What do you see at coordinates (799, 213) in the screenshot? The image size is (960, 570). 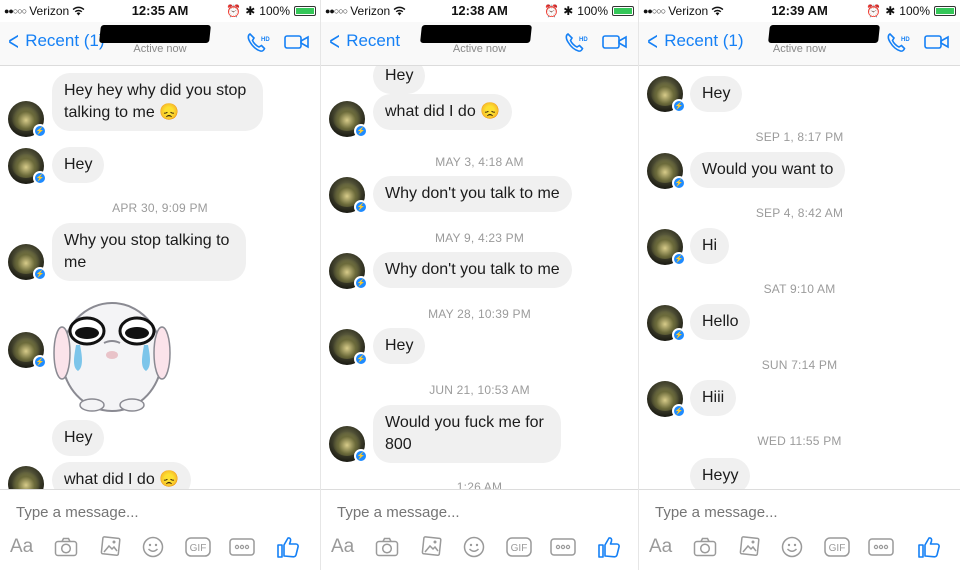 I see `timestamp: SEP 4, 8:42 AM` at bounding box center [799, 213].